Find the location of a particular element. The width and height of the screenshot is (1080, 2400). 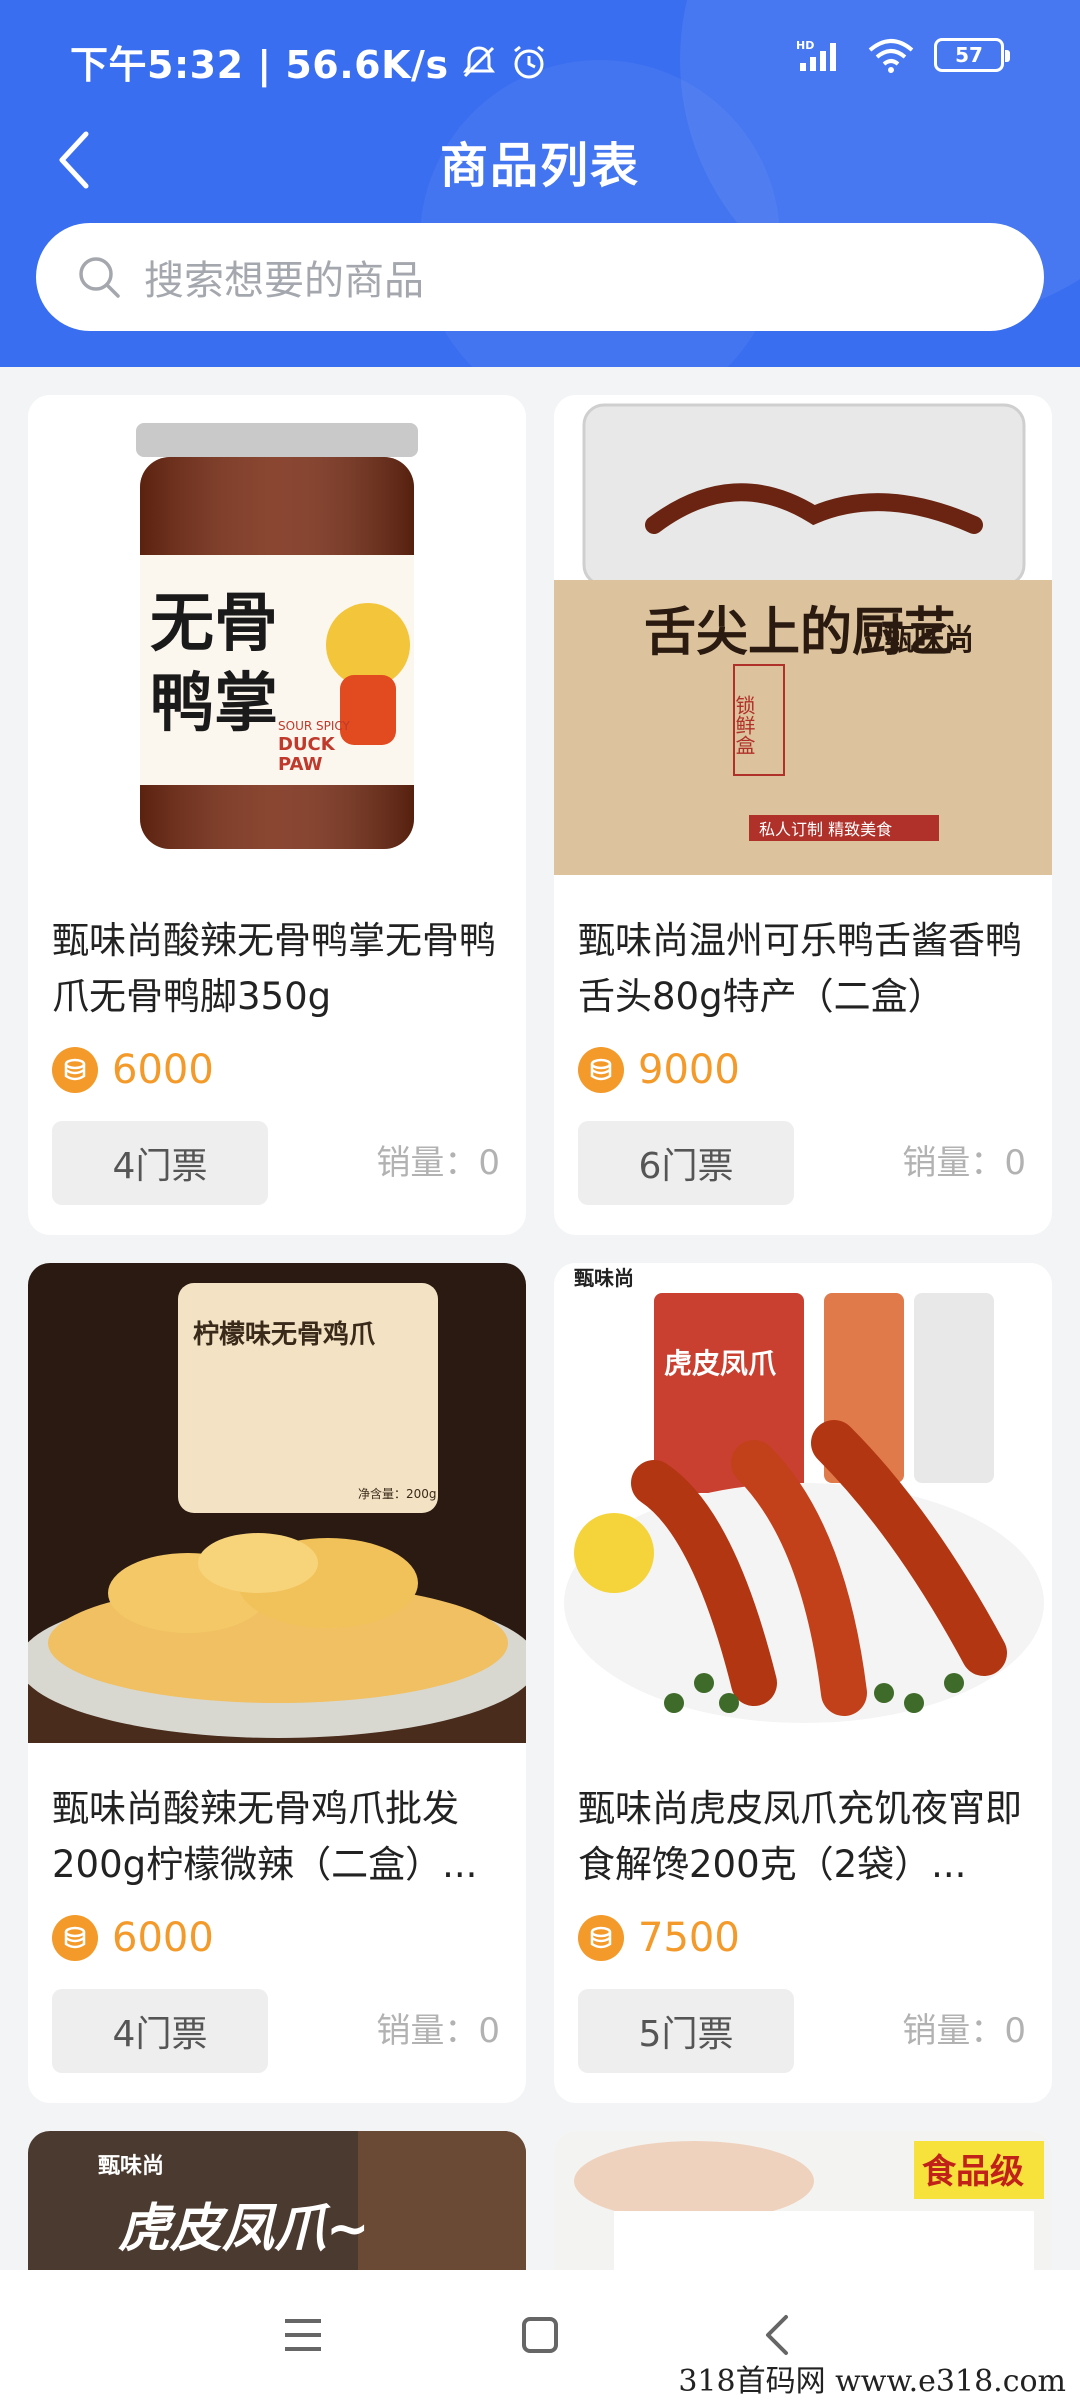

battery-level: 57 is located at coordinates (969, 55).